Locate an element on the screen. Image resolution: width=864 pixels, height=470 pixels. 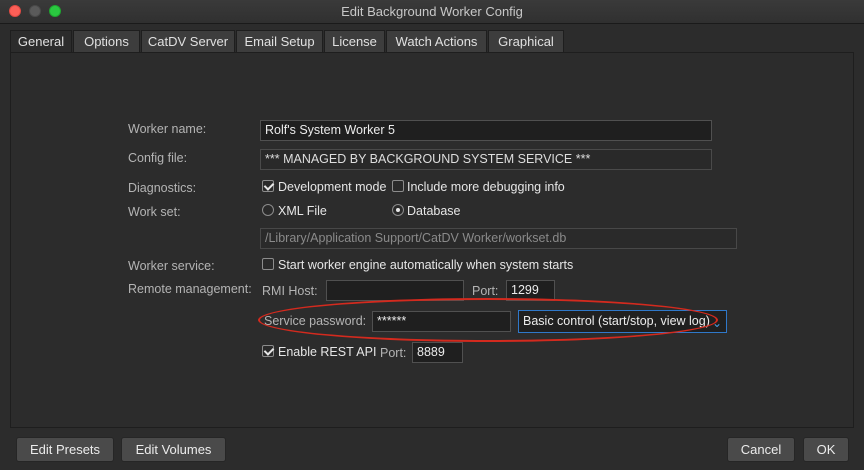
rmi-port-input: 1299 is located at coordinates (530, 290).